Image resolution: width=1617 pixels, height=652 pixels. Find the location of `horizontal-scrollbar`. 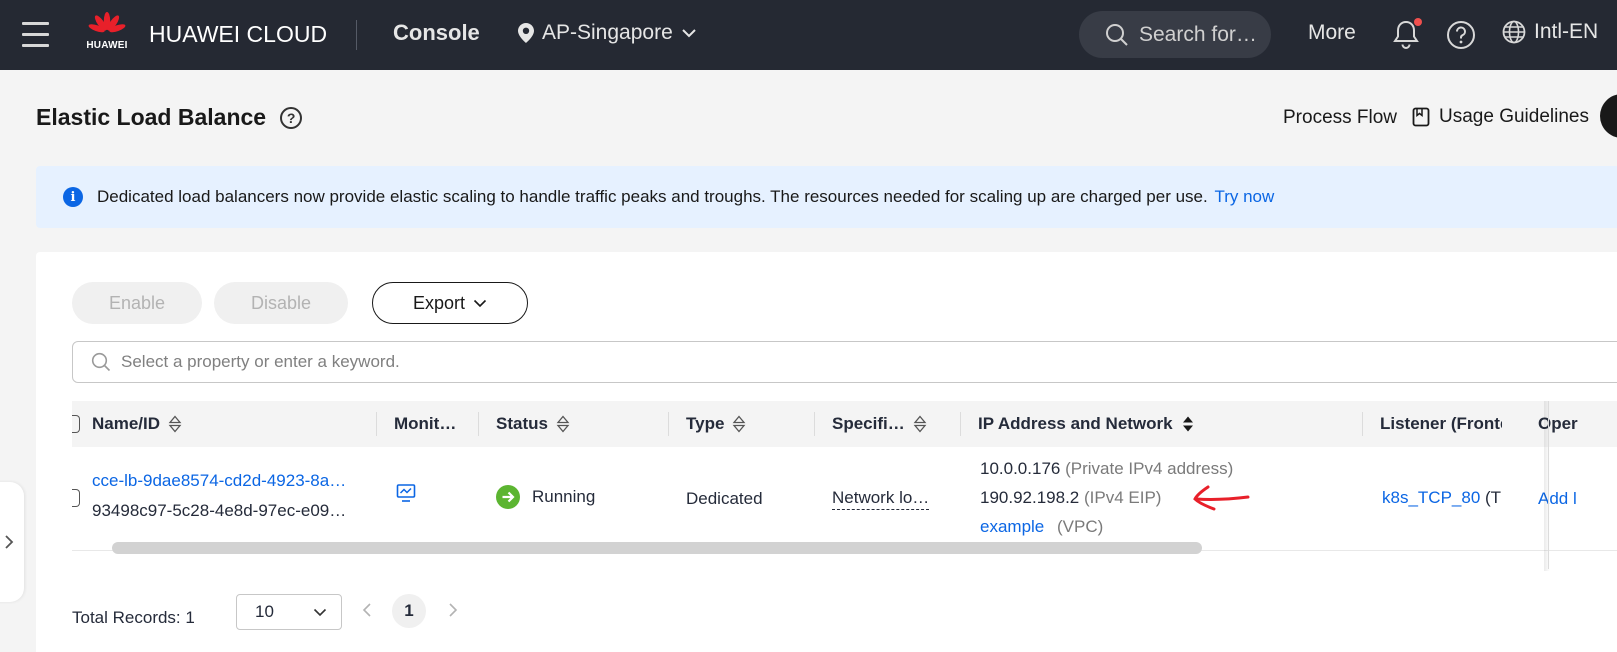

horizontal-scrollbar is located at coordinates (657, 548).